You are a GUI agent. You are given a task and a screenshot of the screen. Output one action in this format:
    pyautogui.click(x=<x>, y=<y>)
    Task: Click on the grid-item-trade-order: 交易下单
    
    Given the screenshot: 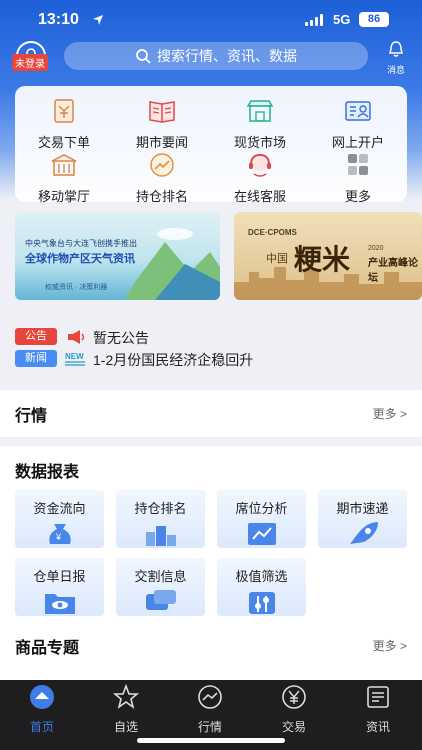 What is the action you would take?
    pyautogui.click(x=64, y=124)
    